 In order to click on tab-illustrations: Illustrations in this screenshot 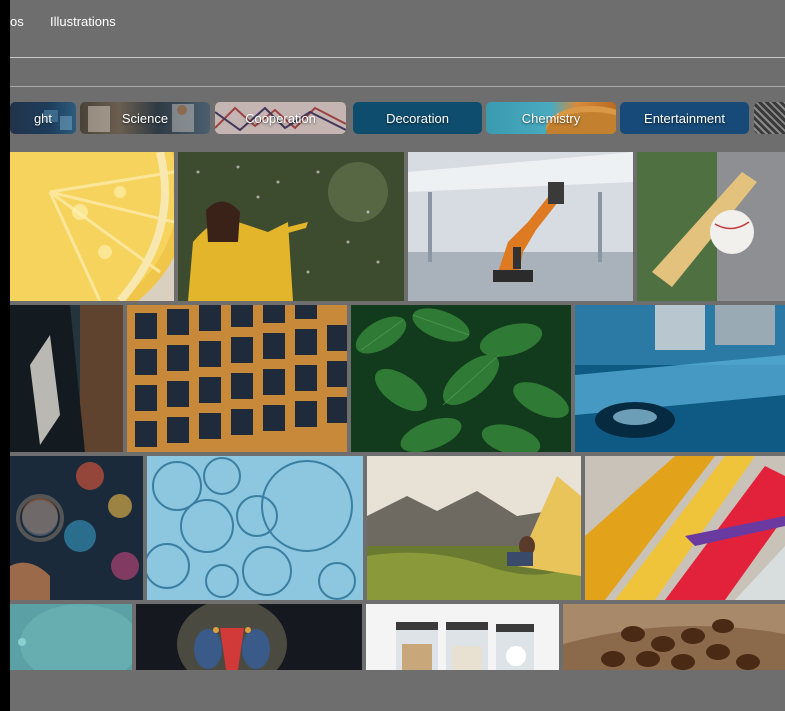, I will do `click(83, 21)`.